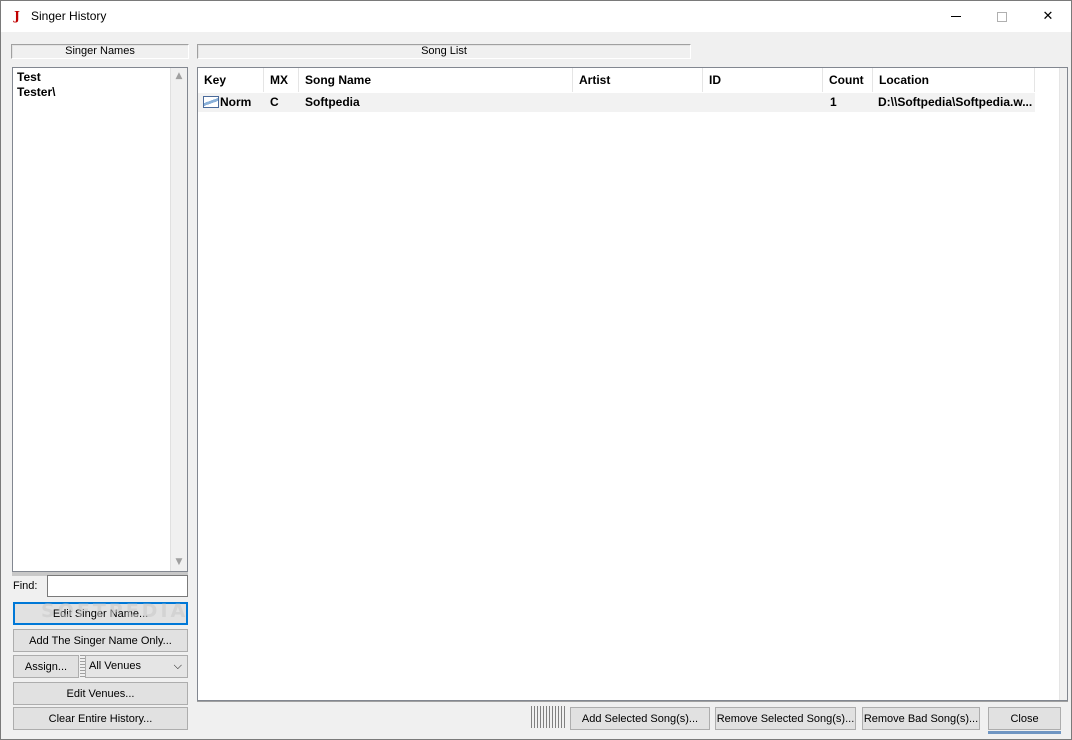  What do you see at coordinates (444, 51) in the screenshot?
I see `song-list-header: Song List` at bounding box center [444, 51].